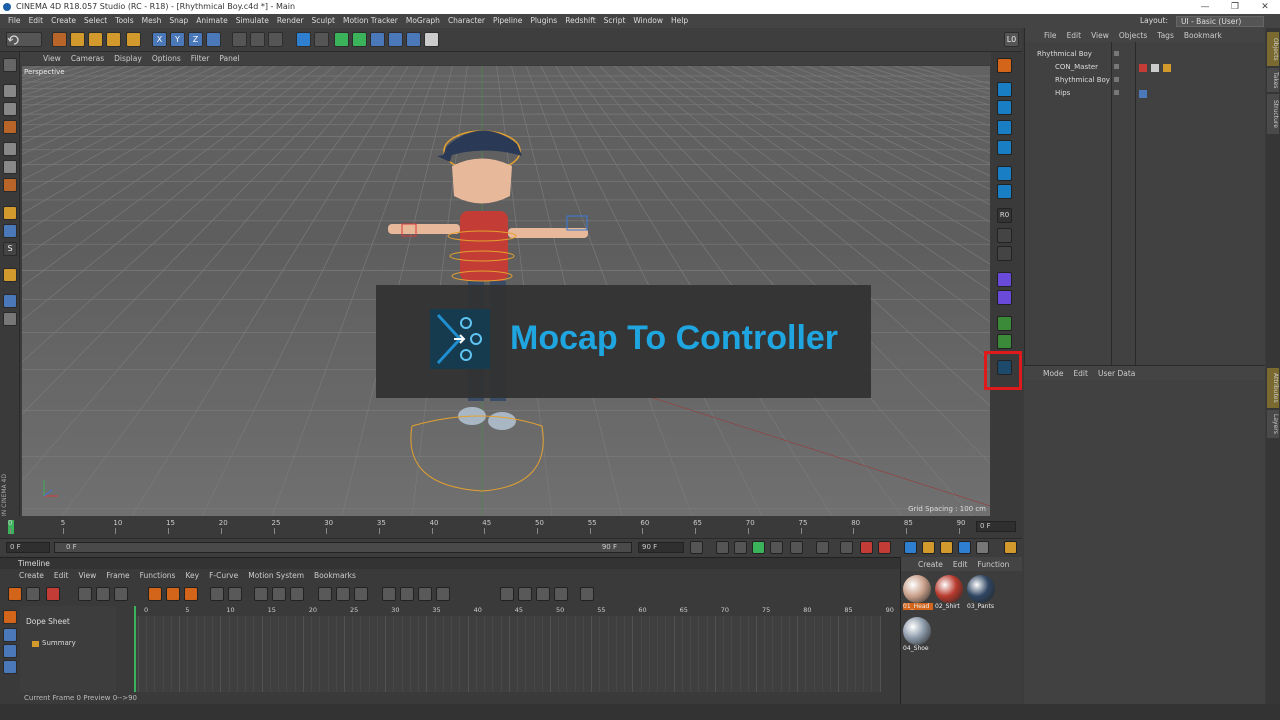 This screenshot has width=1280, height=720. Describe the element at coordinates (155, 594) in the screenshot. I see `add-key-icon` at that location.